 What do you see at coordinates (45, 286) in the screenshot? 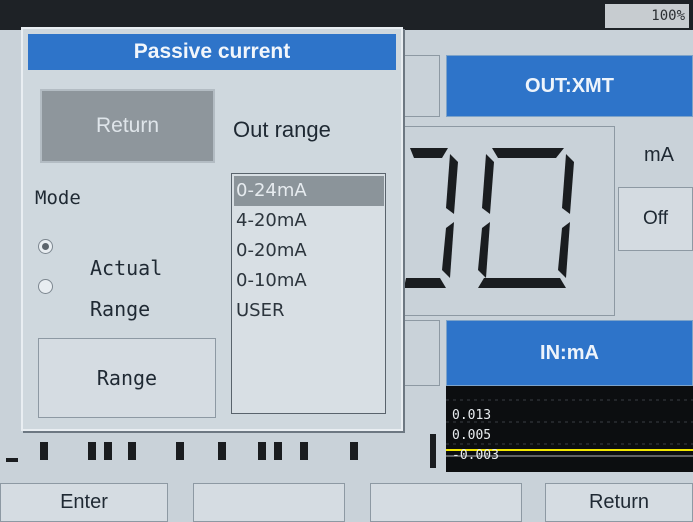
I see `mode-range-radio` at bounding box center [45, 286].